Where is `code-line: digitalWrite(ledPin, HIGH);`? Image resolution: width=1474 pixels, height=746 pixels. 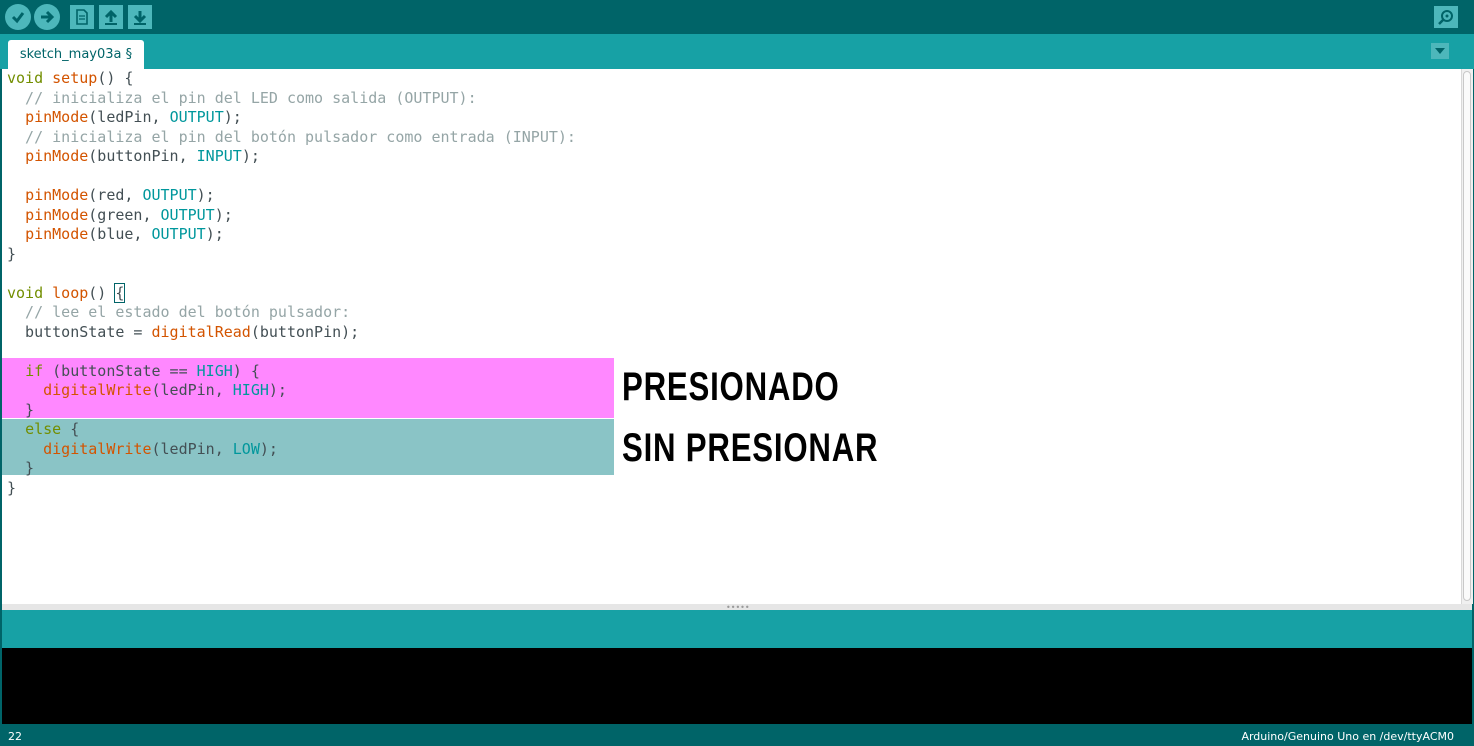 code-line: digitalWrite(ledPin, HIGH); is located at coordinates (291, 391).